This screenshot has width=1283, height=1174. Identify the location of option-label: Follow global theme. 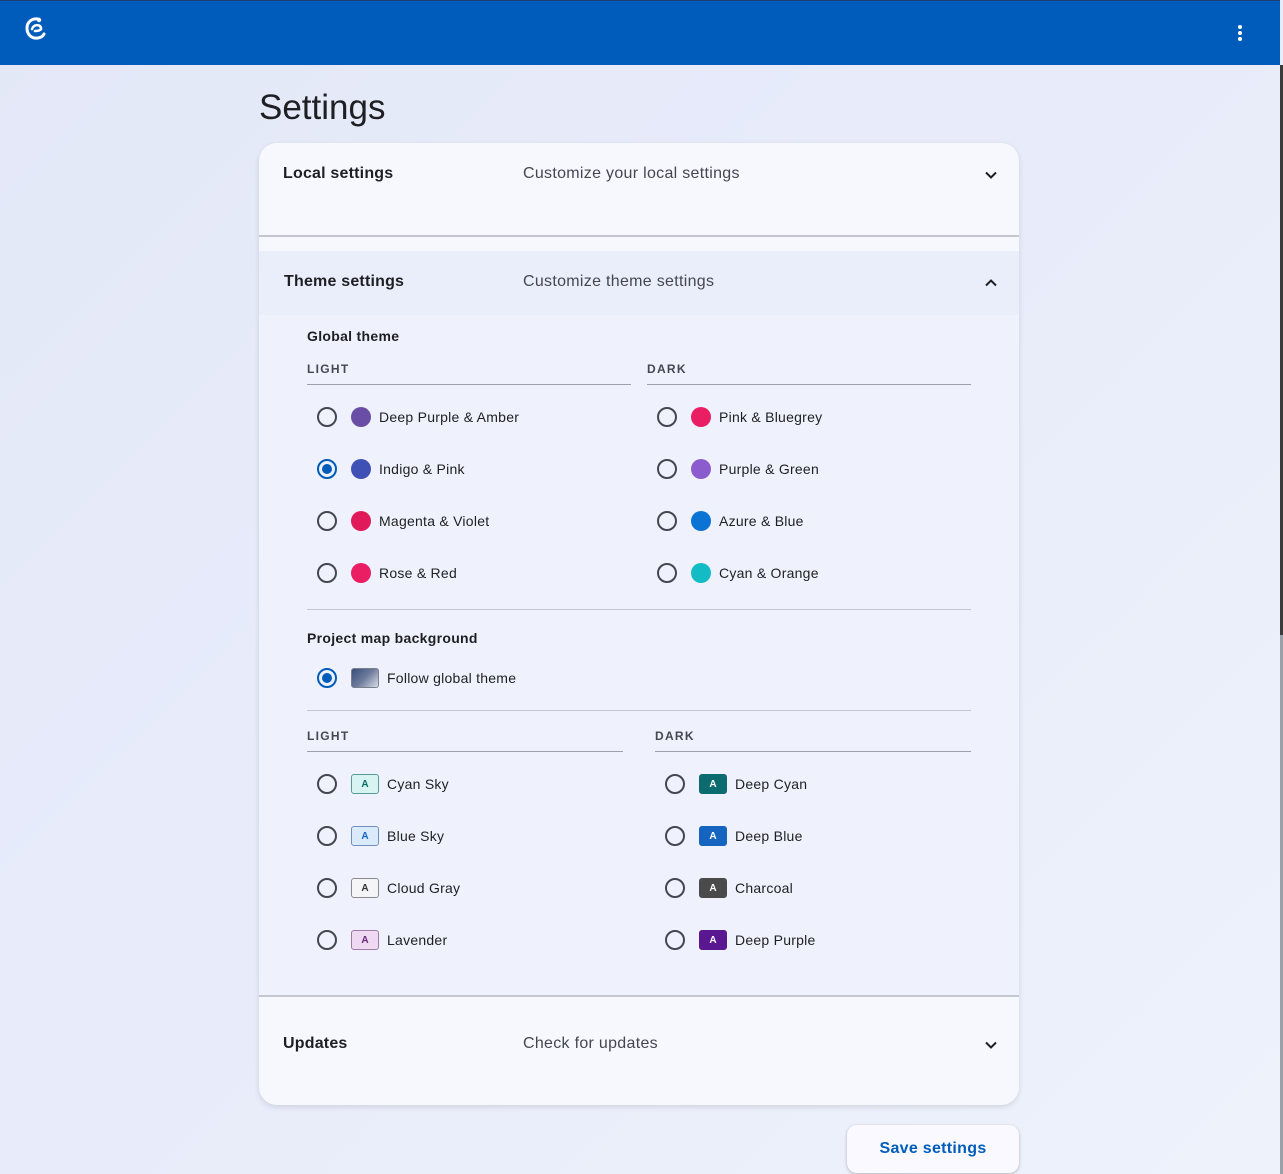
(452, 678).